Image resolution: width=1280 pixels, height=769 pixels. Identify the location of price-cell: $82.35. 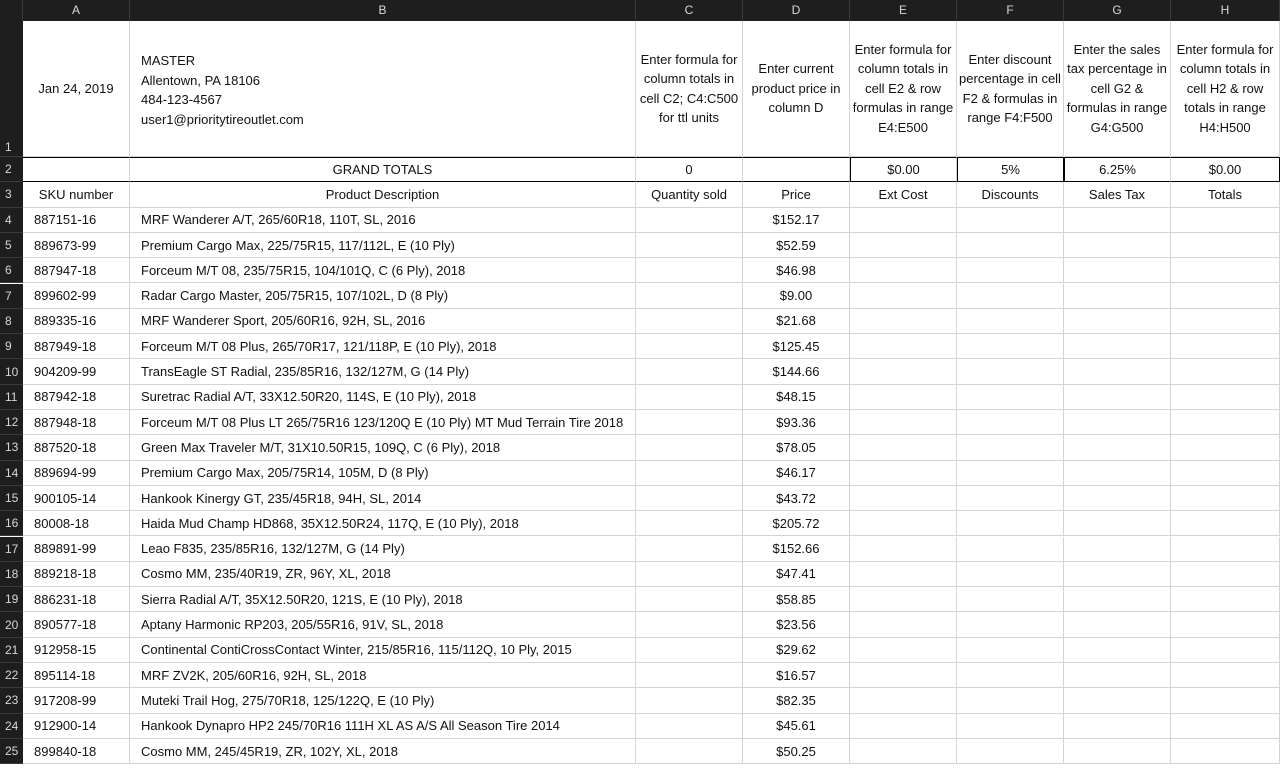
(796, 701).